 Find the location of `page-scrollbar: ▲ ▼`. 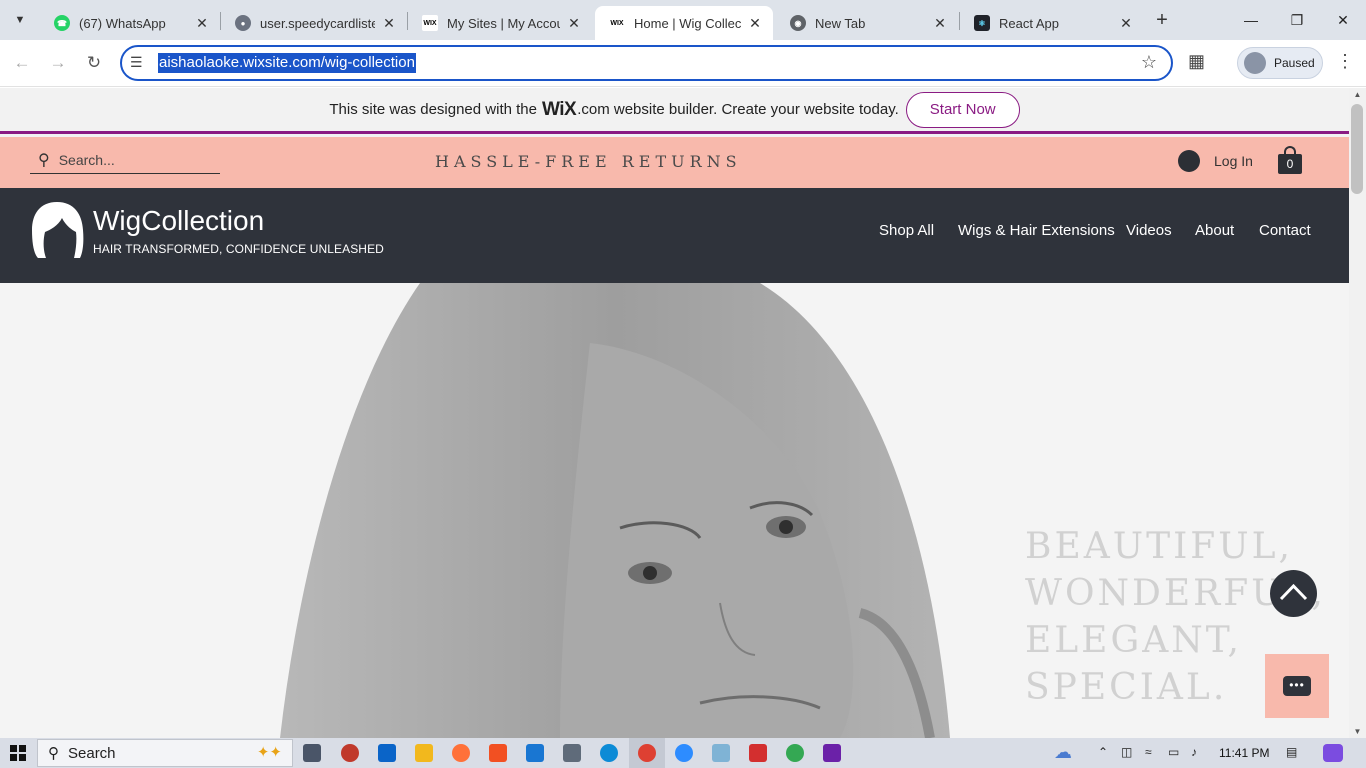

page-scrollbar: ▲ ▼ is located at coordinates (1357, 413).